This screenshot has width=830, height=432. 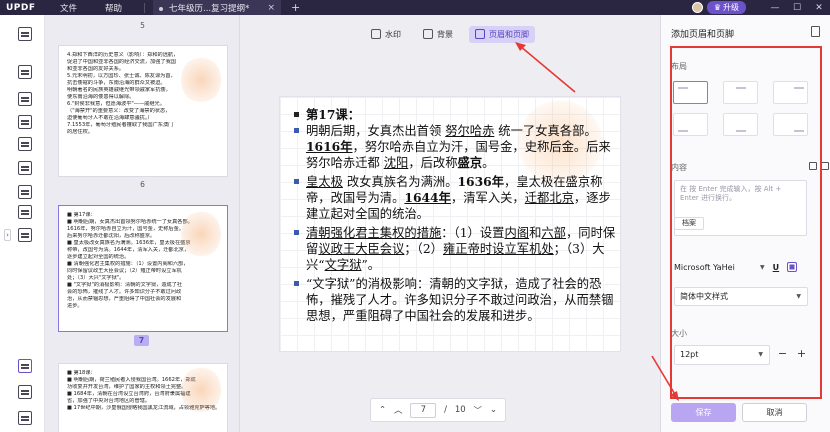 What do you see at coordinates (774, 412) in the screenshot?
I see `cancel-button: 取消` at bounding box center [774, 412].